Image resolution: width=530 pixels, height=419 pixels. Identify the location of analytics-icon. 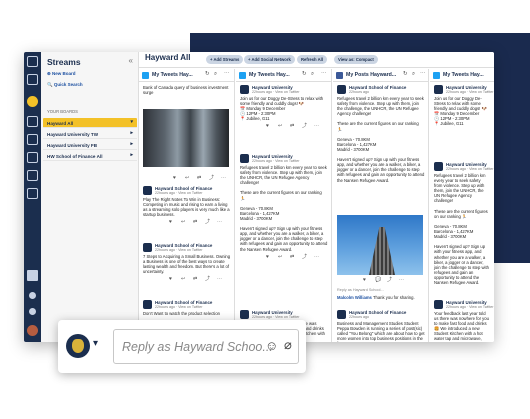
(32, 175).